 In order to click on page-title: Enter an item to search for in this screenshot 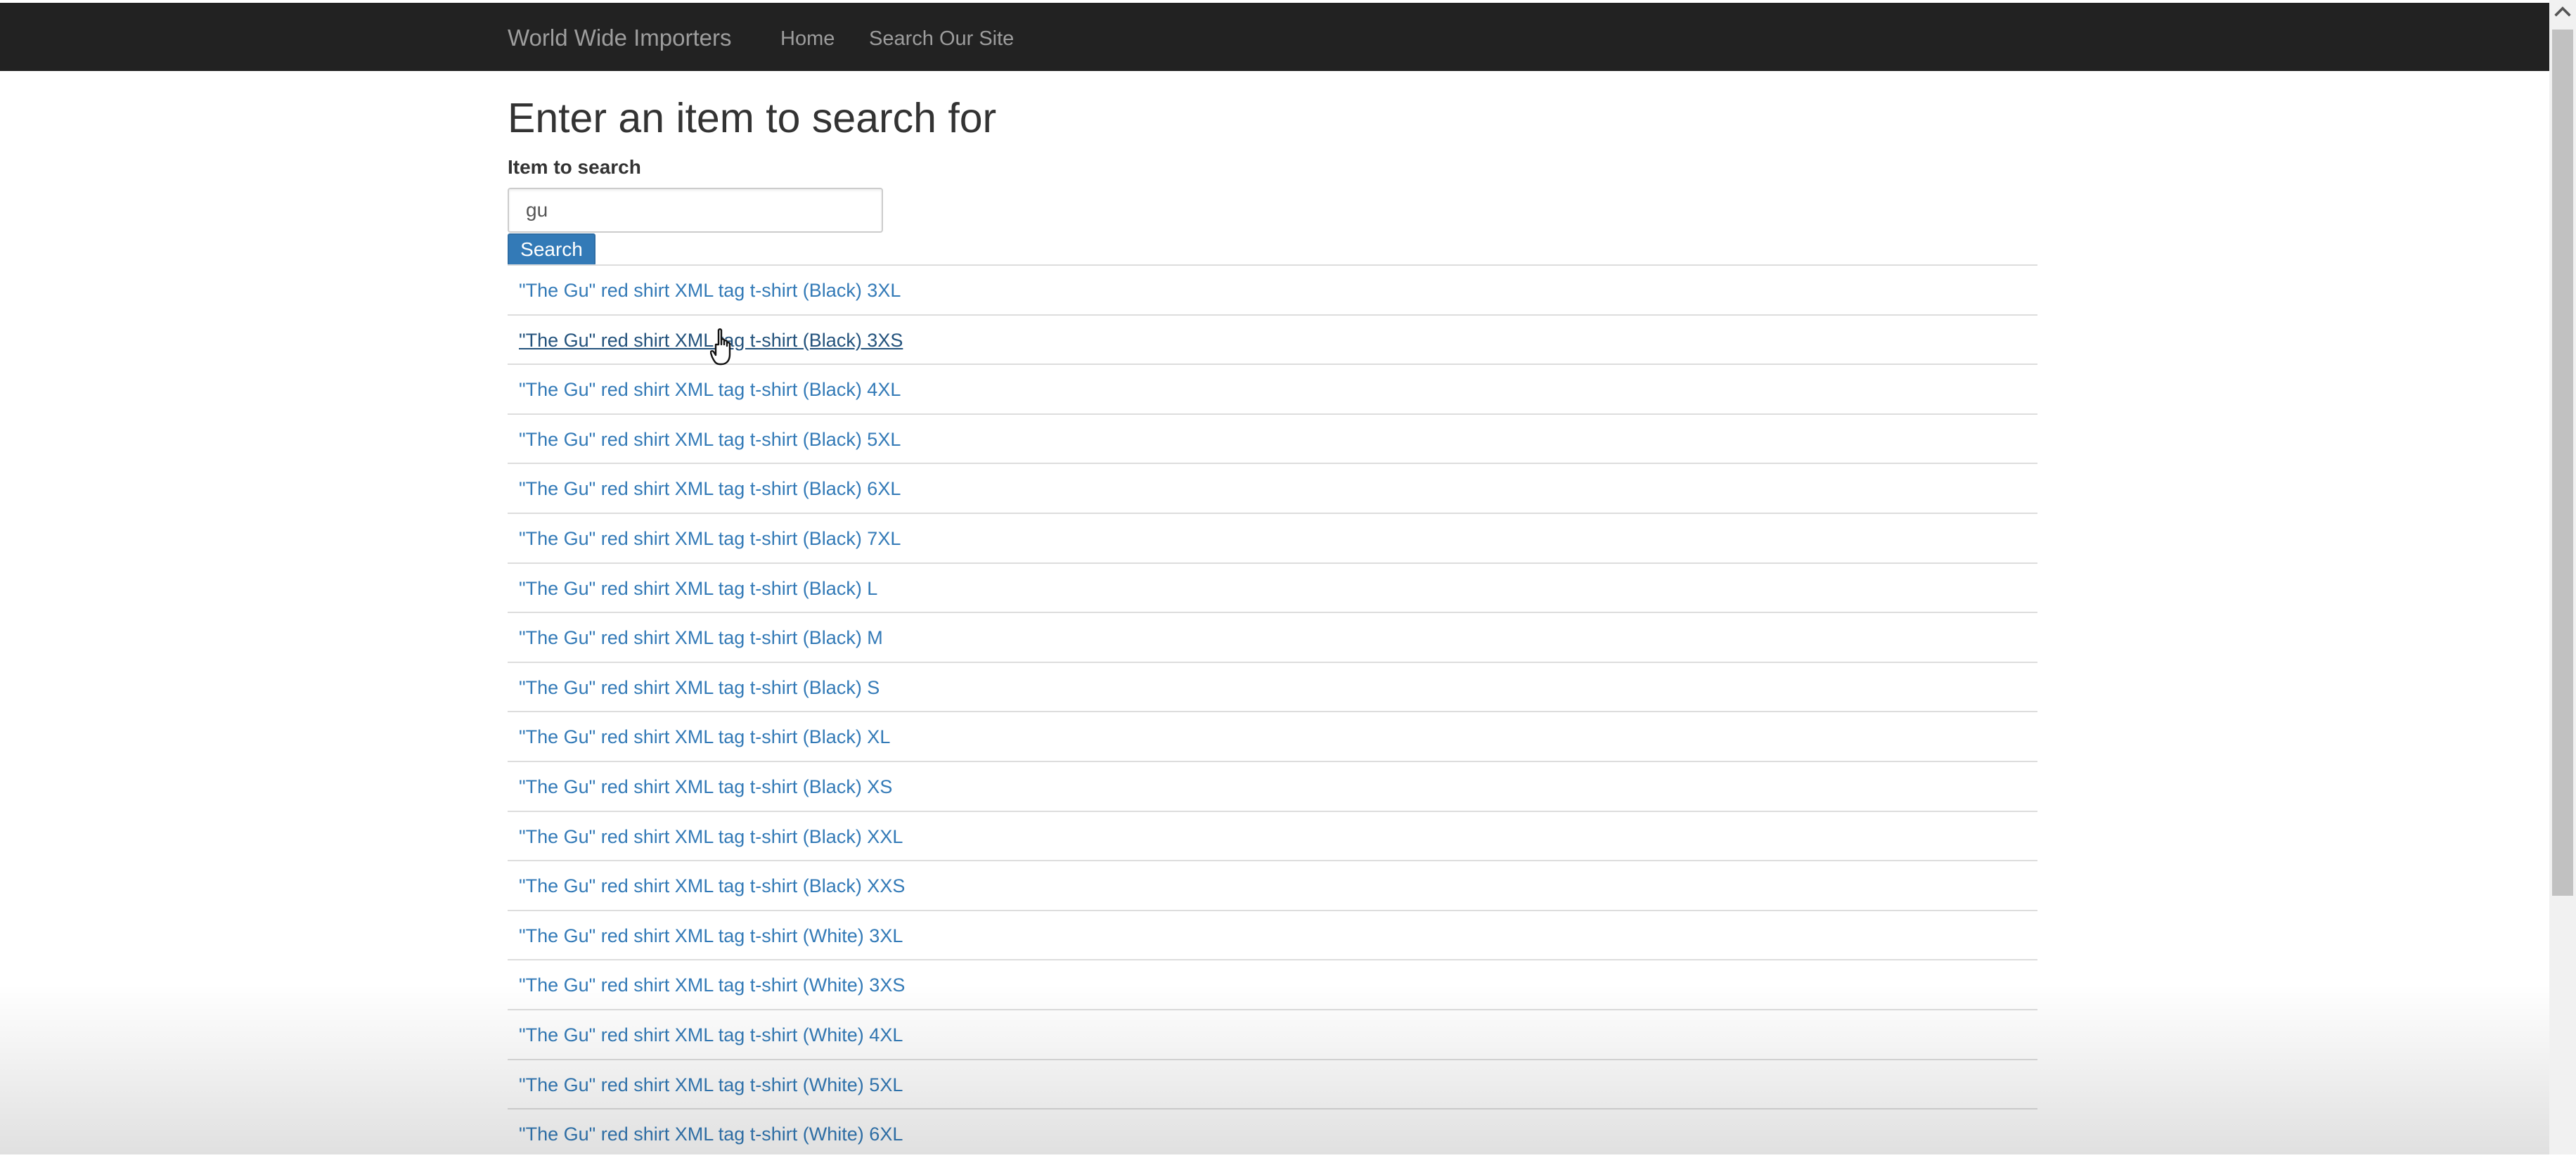, I will do `click(752, 118)`.